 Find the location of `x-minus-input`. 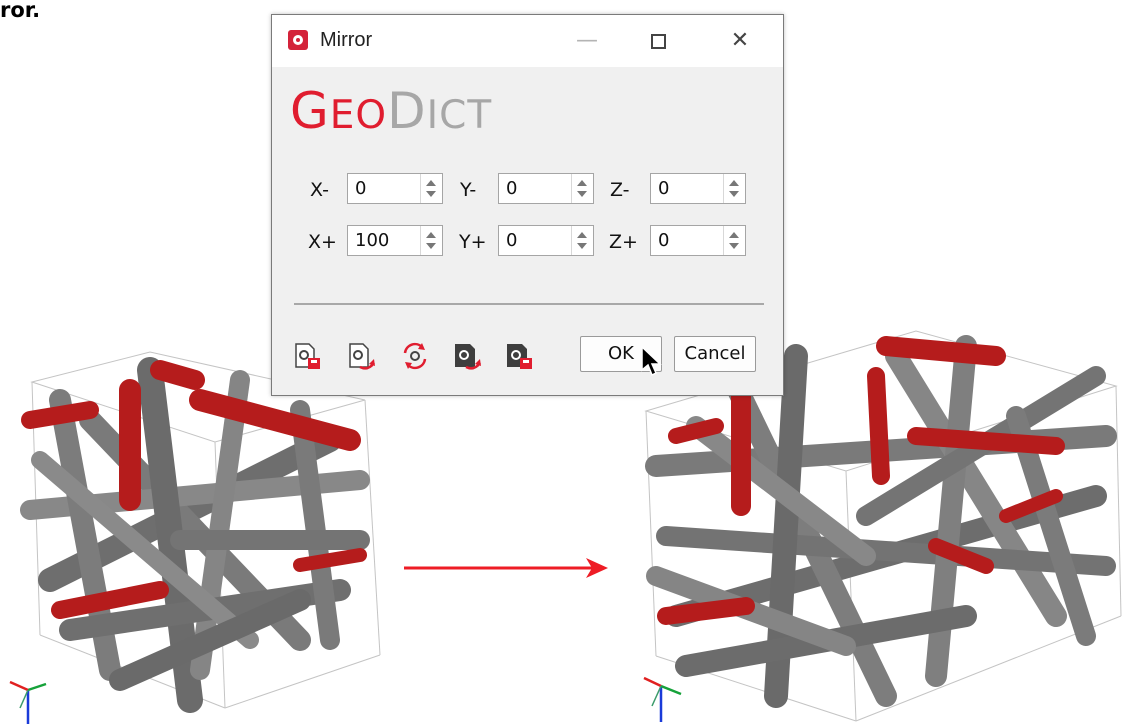

x-minus-input is located at coordinates (384, 188).